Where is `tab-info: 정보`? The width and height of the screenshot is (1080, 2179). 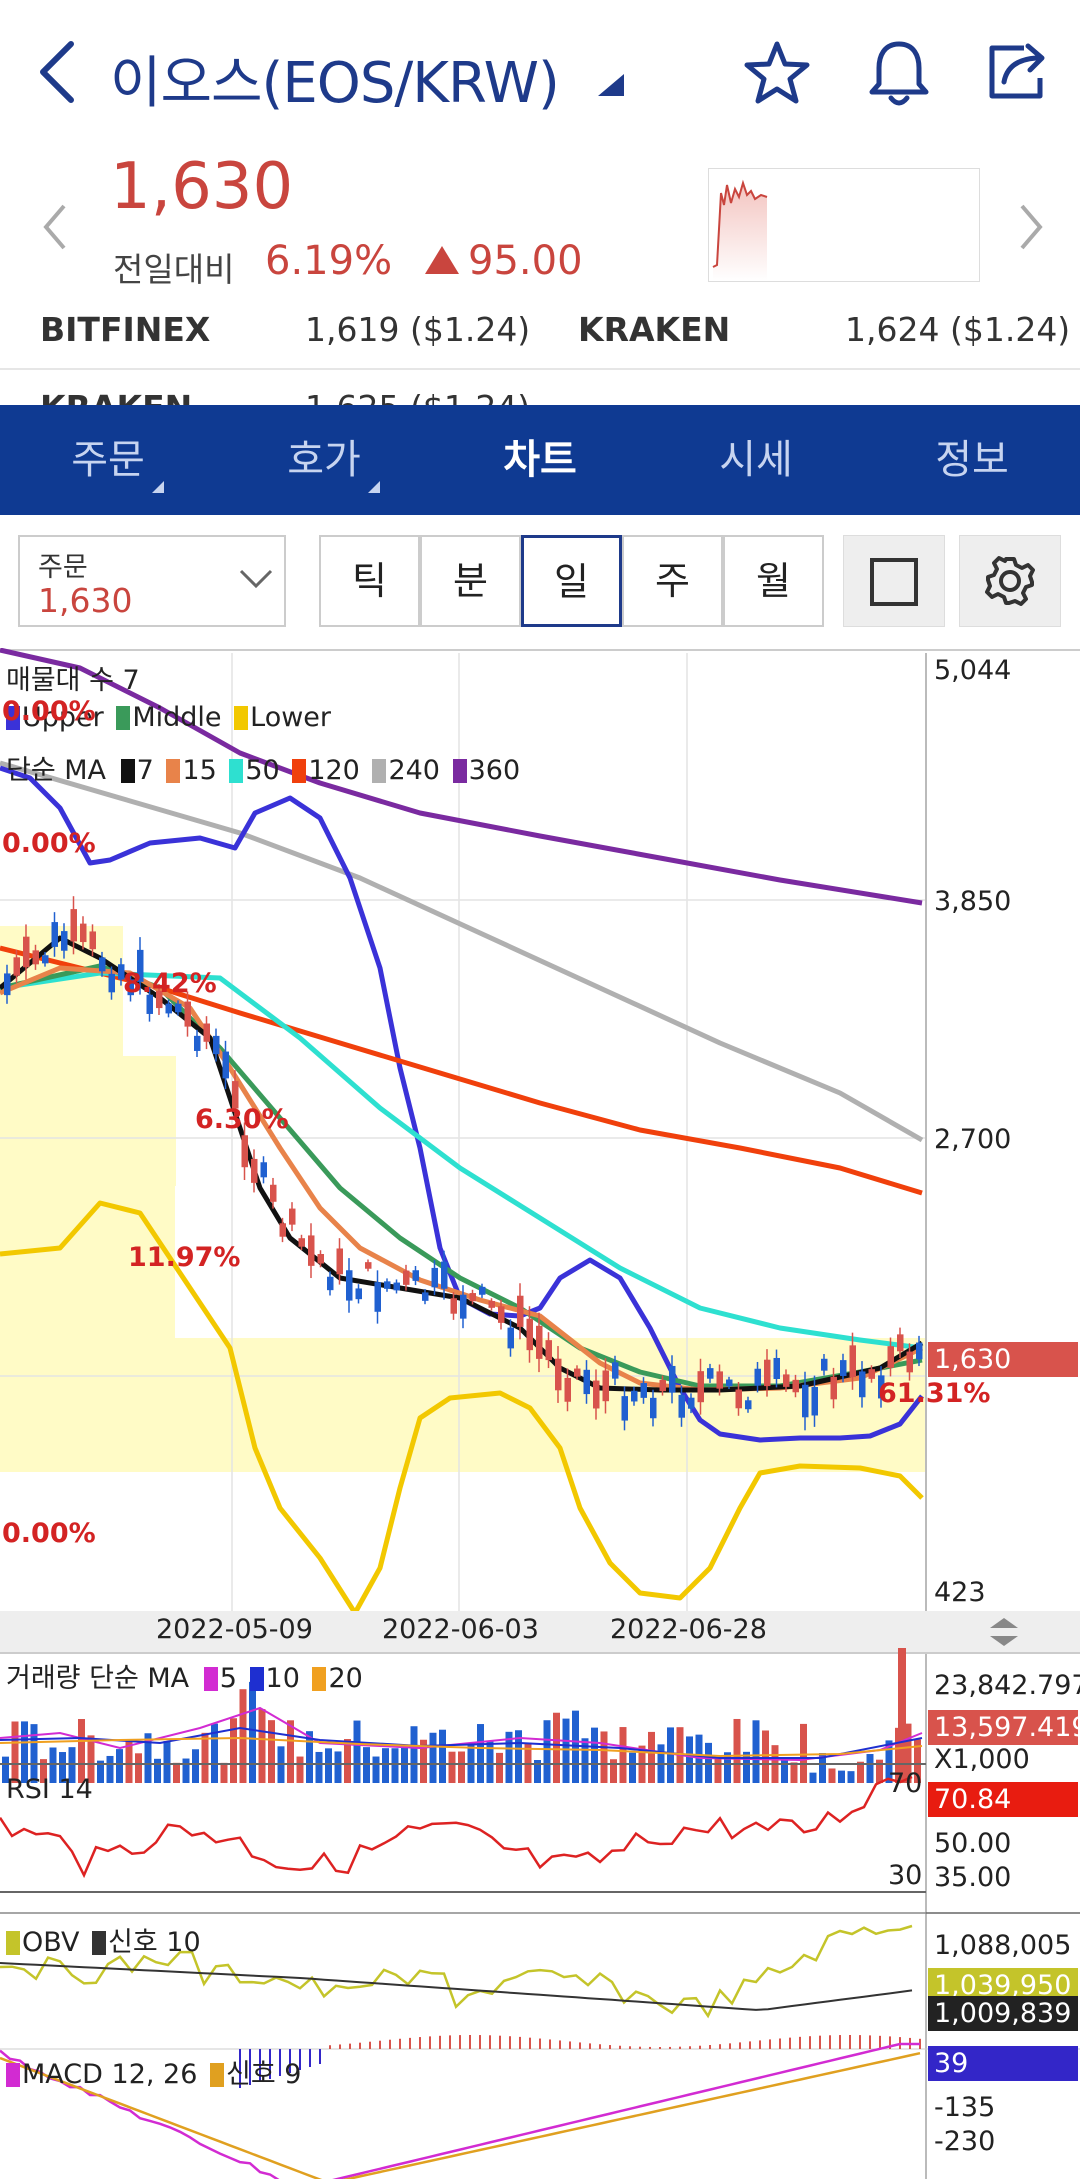
tab-info: 정보 is located at coordinates (972, 460).